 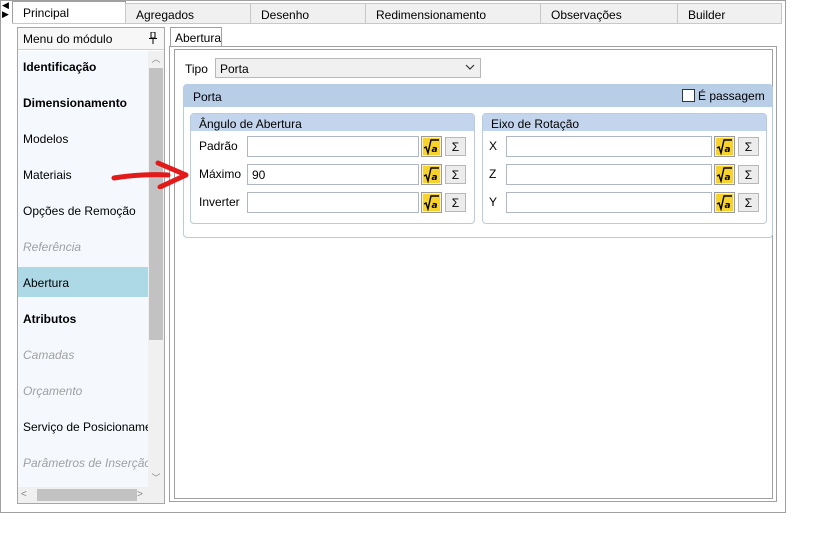 What do you see at coordinates (609, 174) in the screenshot?
I see `z-field` at bounding box center [609, 174].